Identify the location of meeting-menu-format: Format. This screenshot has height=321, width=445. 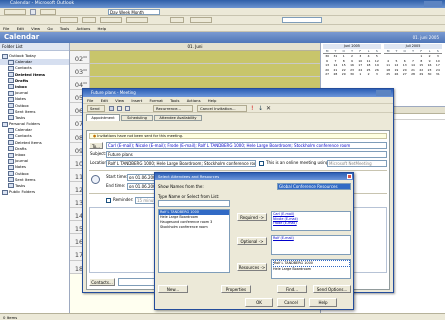
(156, 100).